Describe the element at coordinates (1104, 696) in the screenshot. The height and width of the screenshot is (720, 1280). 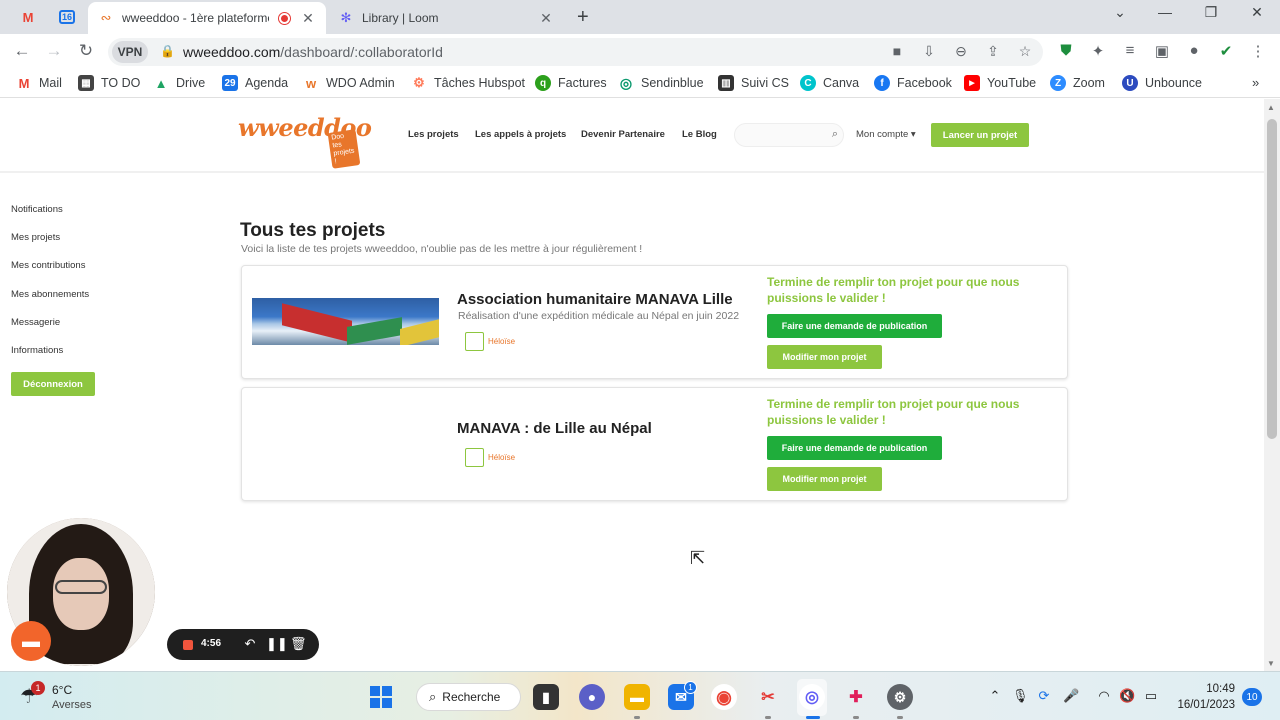
I see `wifi-icon: ◠` at that location.